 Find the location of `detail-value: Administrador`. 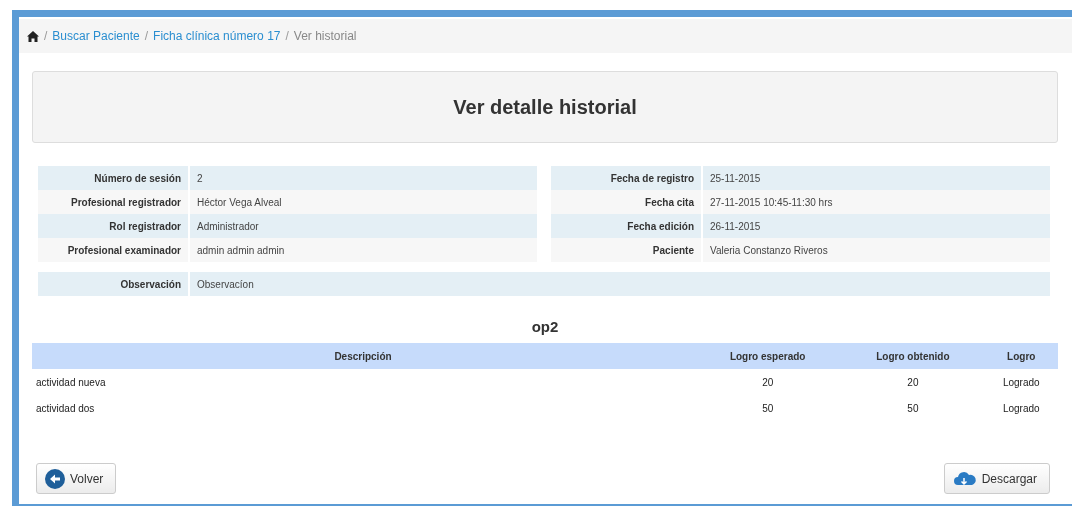

detail-value: Administrador is located at coordinates (227, 226).